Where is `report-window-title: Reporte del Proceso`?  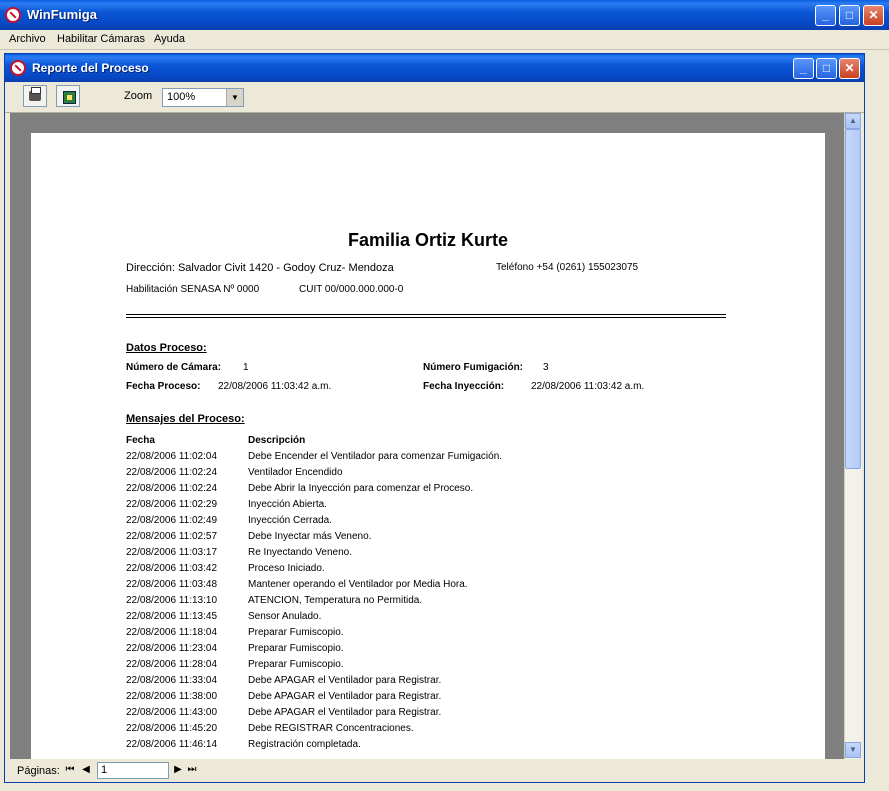
report-window-title: Reporte del Proceso is located at coordinates (90, 68).